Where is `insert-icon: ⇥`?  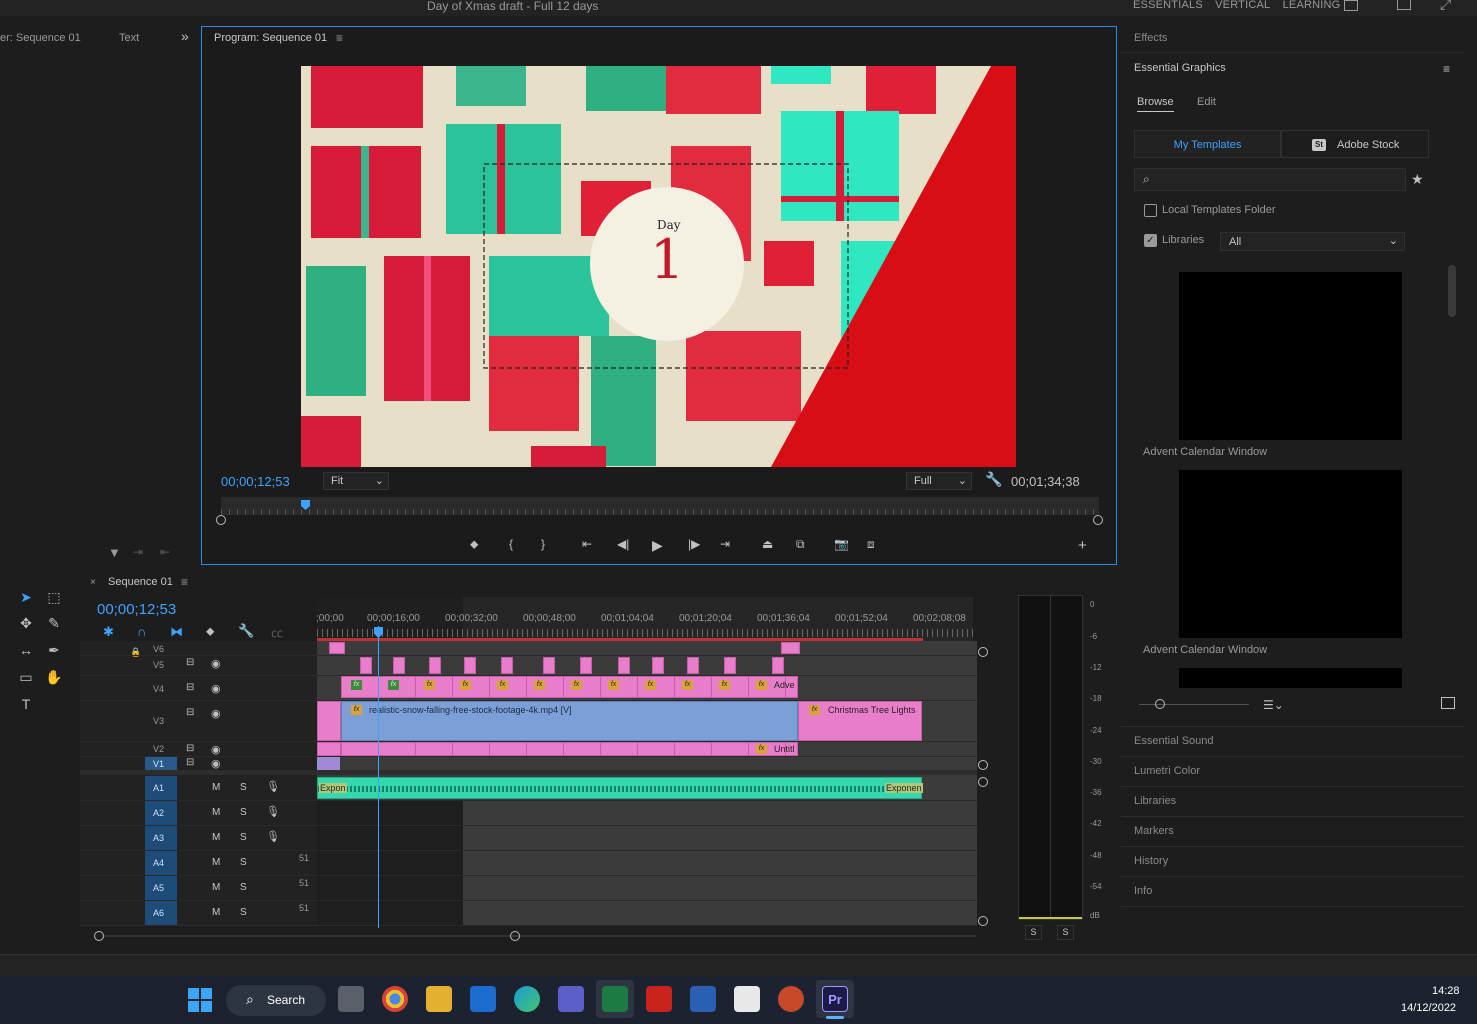
insert-icon: ⇥ is located at coordinates (138, 552).